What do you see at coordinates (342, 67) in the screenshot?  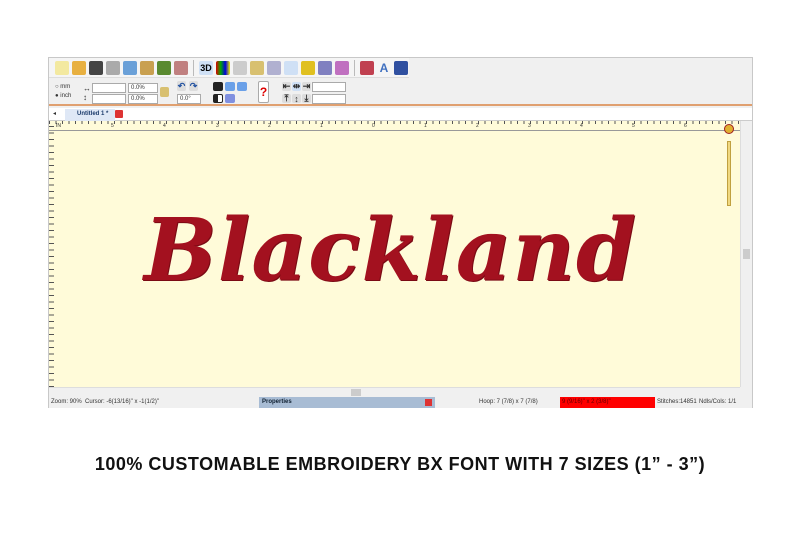 I see `stitch-grid-icon` at bounding box center [342, 67].